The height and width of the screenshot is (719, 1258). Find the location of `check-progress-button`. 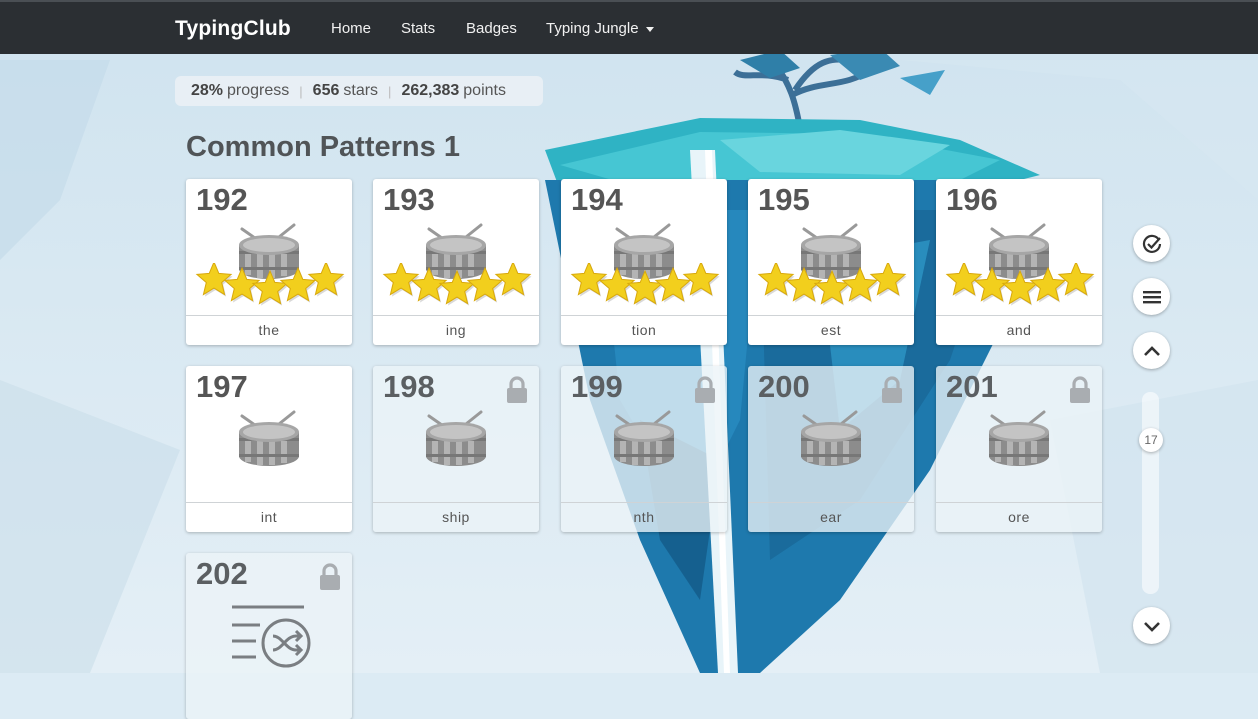

check-progress-button is located at coordinates (1151, 243).